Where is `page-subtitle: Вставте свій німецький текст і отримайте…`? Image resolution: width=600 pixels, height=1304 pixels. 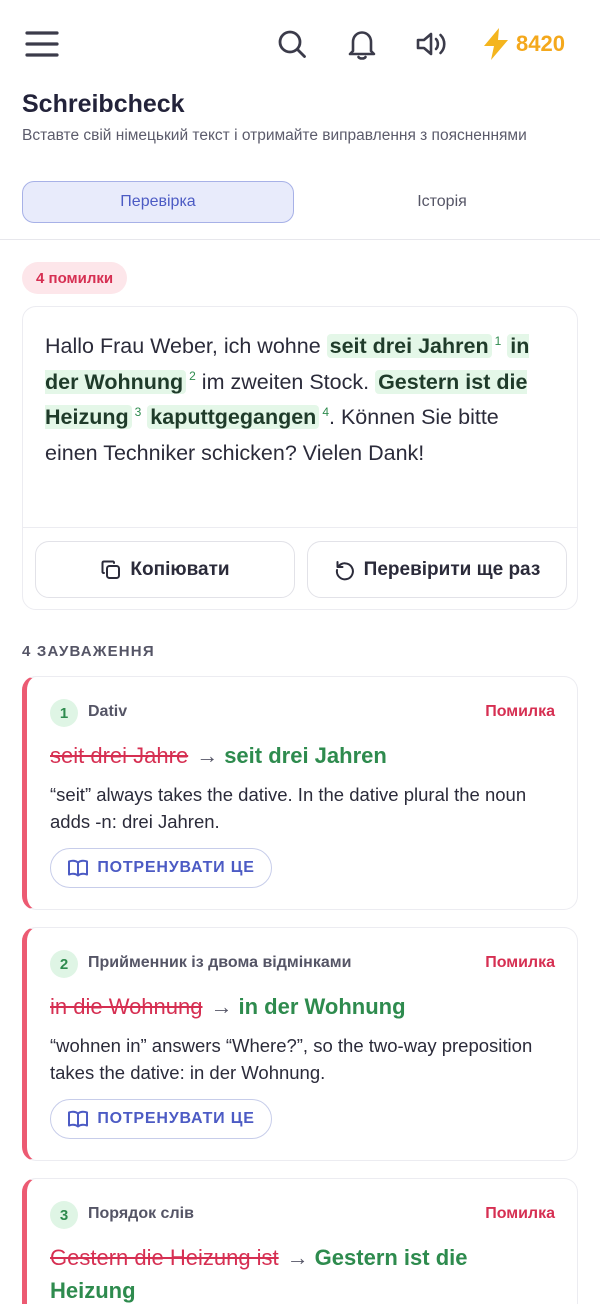 page-subtitle: Вставте свій німецький текст і отримайте… is located at coordinates (274, 135).